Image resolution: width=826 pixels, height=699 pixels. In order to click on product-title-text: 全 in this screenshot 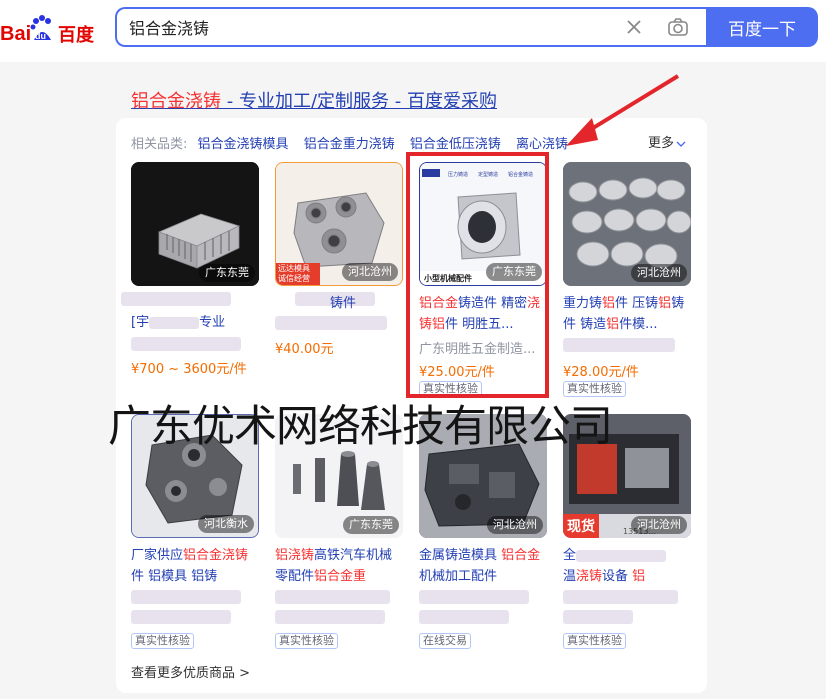, I will do `click(570, 555)`.